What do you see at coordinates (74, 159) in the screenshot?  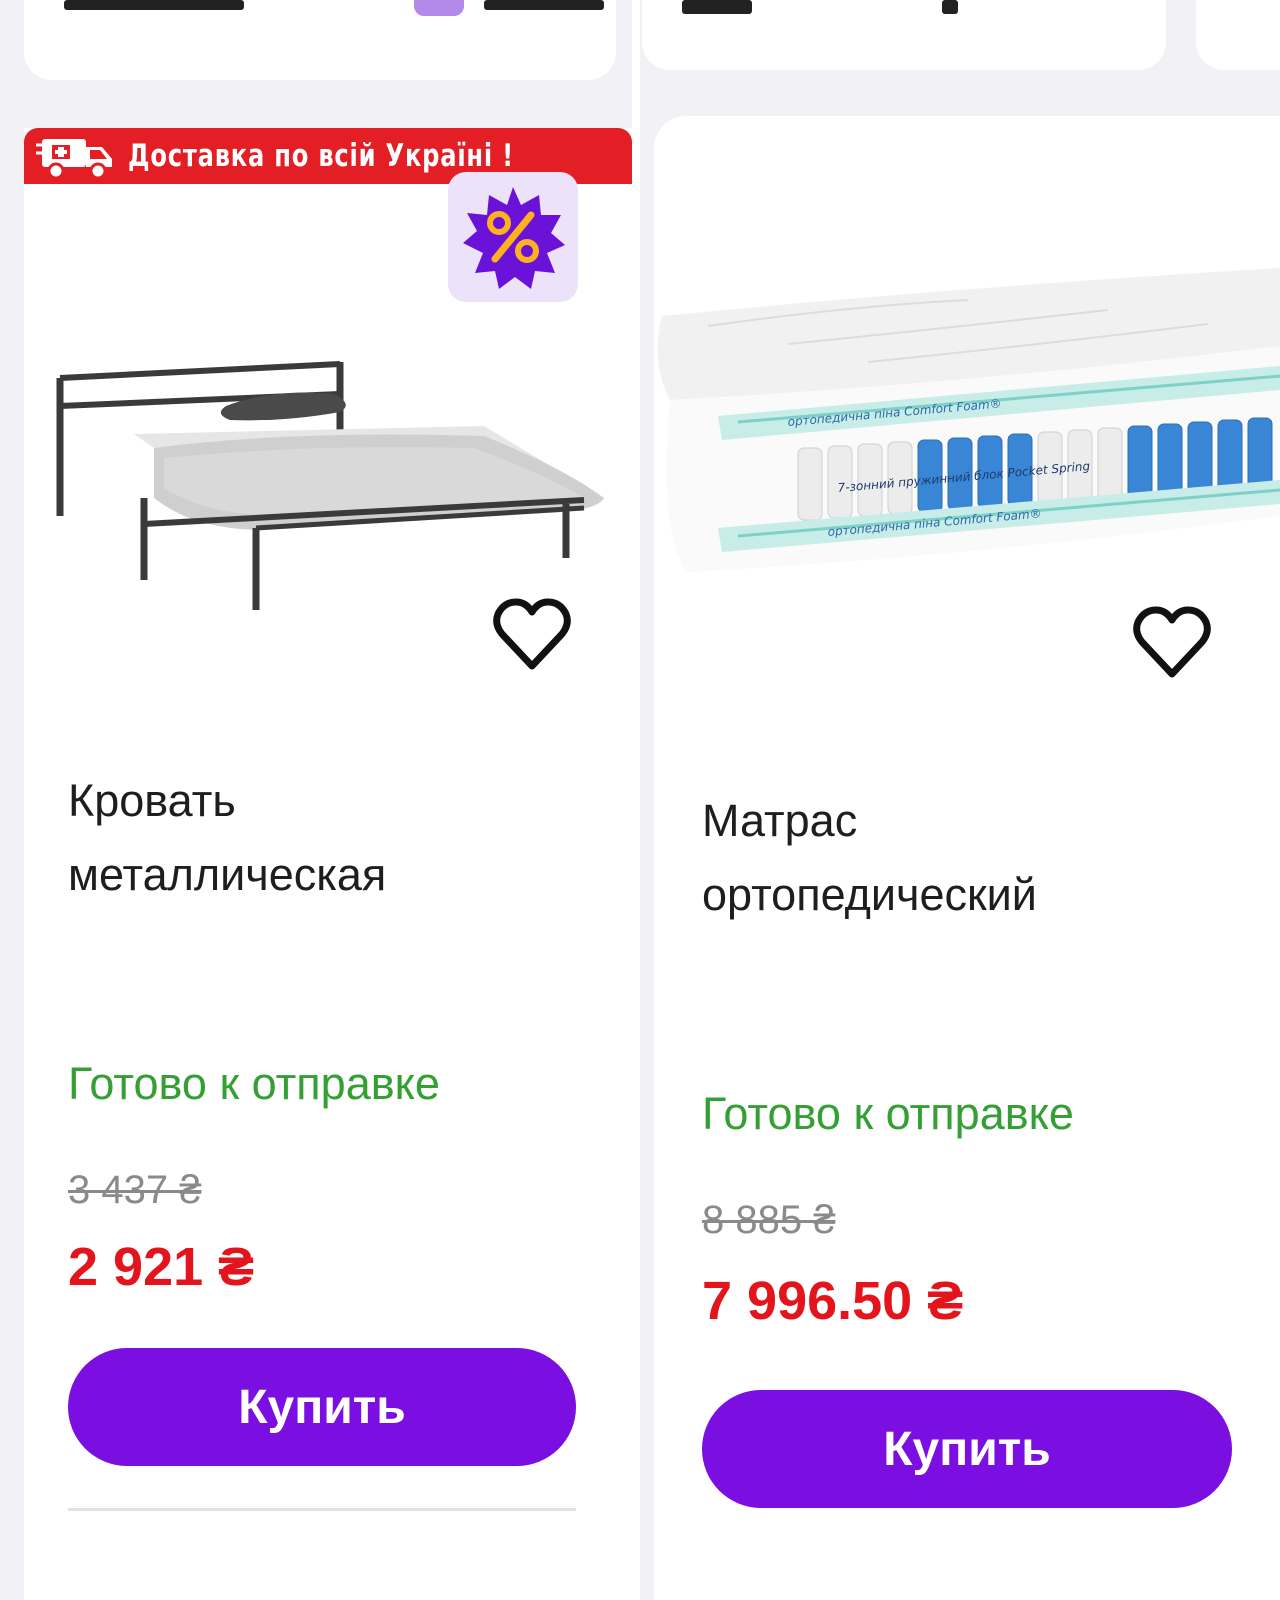 I see `delivery-truck-icon` at bounding box center [74, 159].